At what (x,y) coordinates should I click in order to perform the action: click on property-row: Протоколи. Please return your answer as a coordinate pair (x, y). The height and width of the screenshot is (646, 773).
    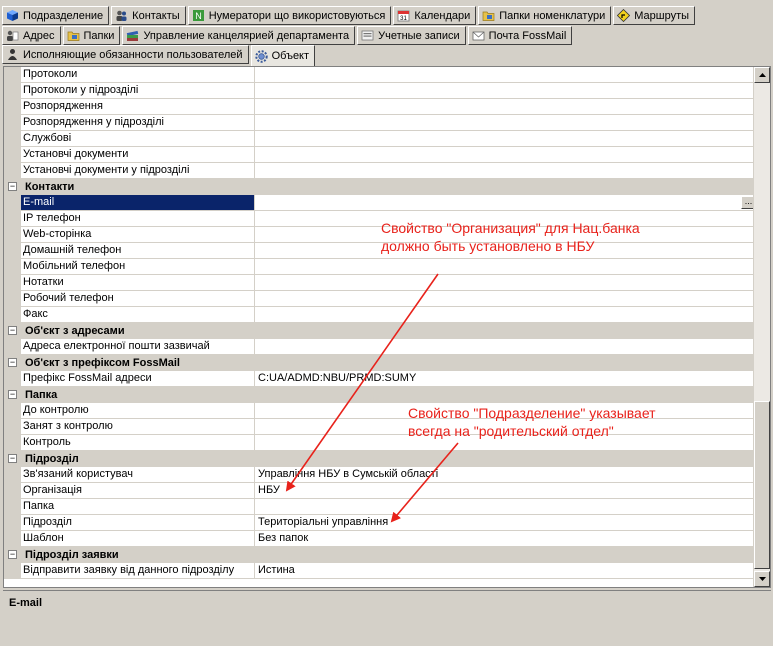
    Looking at the image, I should click on (380, 75).